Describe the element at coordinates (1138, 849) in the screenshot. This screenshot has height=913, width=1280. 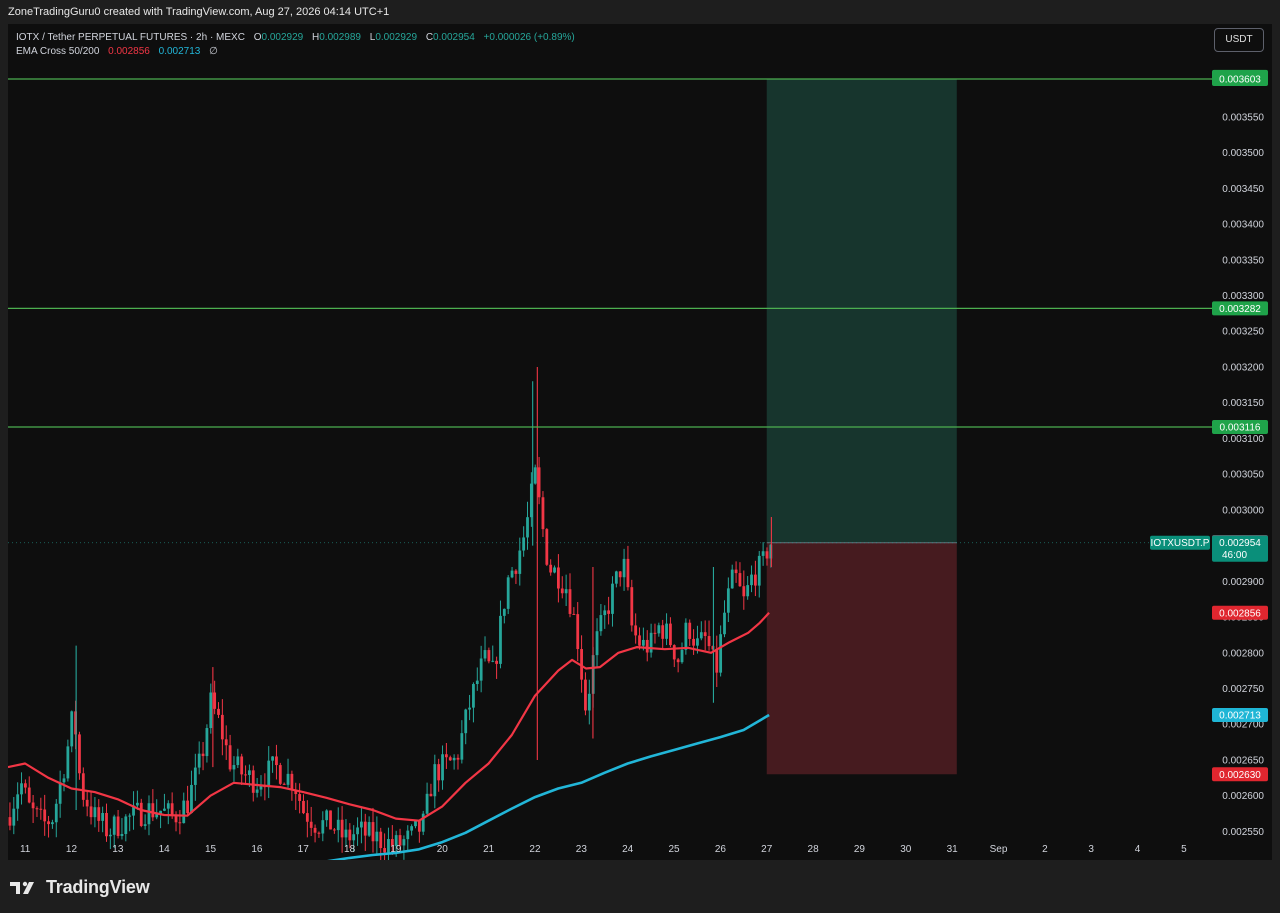
I see `x-tick-label: 4` at that location.